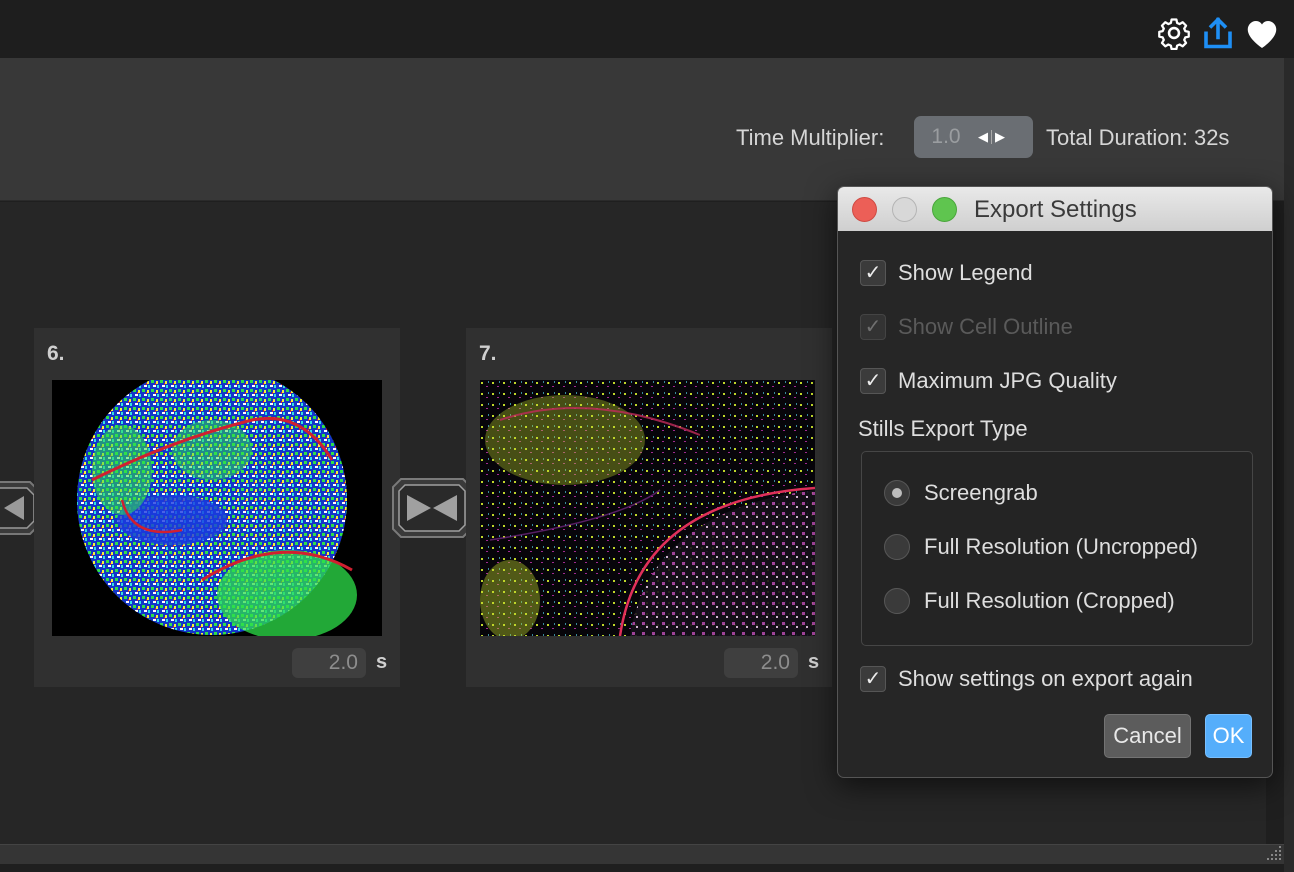 The width and height of the screenshot is (1294, 872). What do you see at coordinates (1138, 137) in the screenshot?
I see `total-duration: Total Duration: 32s` at bounding box center [1138, 137].